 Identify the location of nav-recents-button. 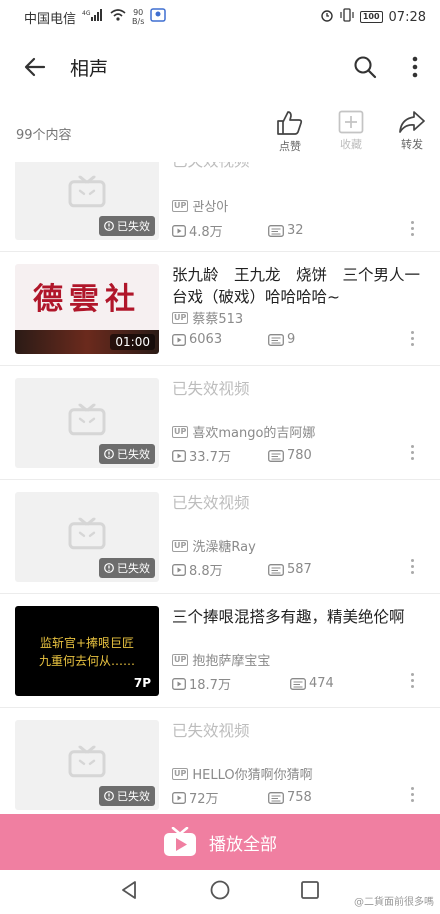
(310, 892).